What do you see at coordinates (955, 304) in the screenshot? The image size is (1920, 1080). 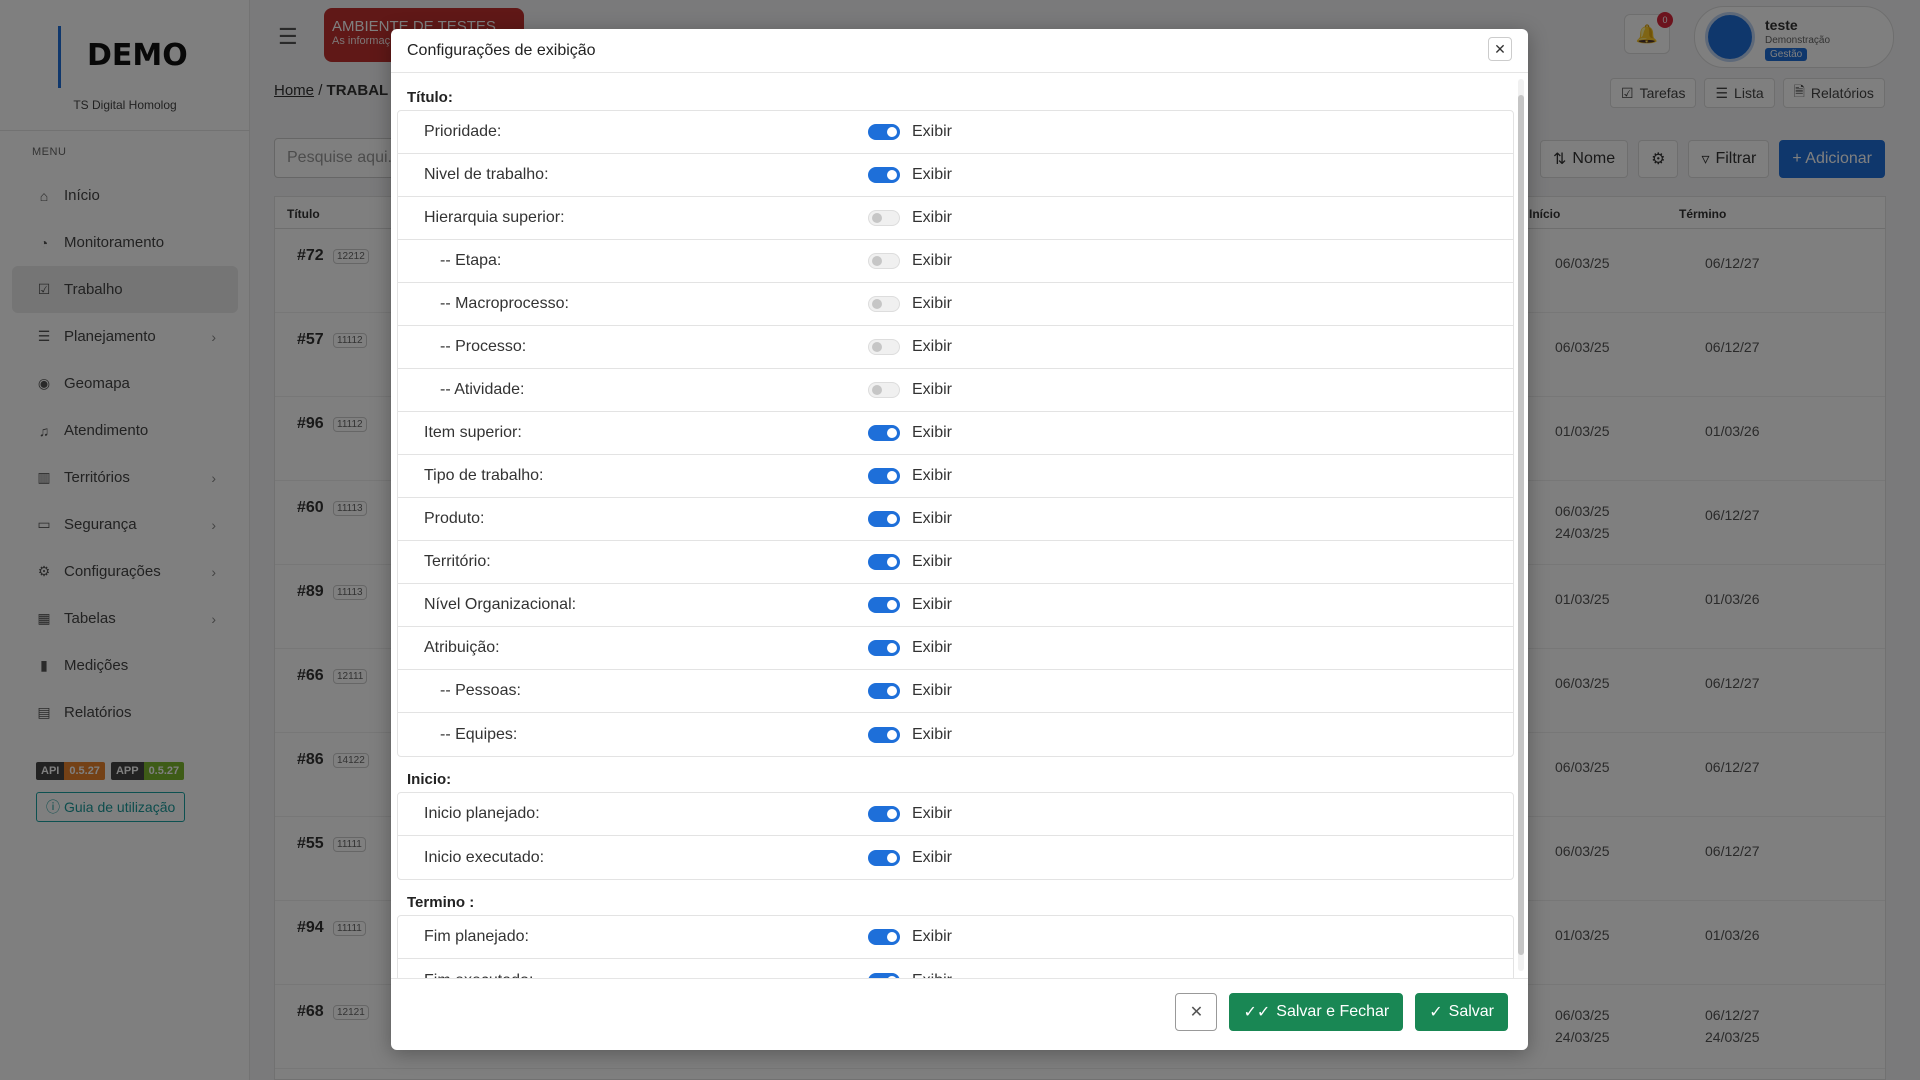 I see `setting-row: -- Macroprocesso: Exibir` at bounding box center [955, 304].